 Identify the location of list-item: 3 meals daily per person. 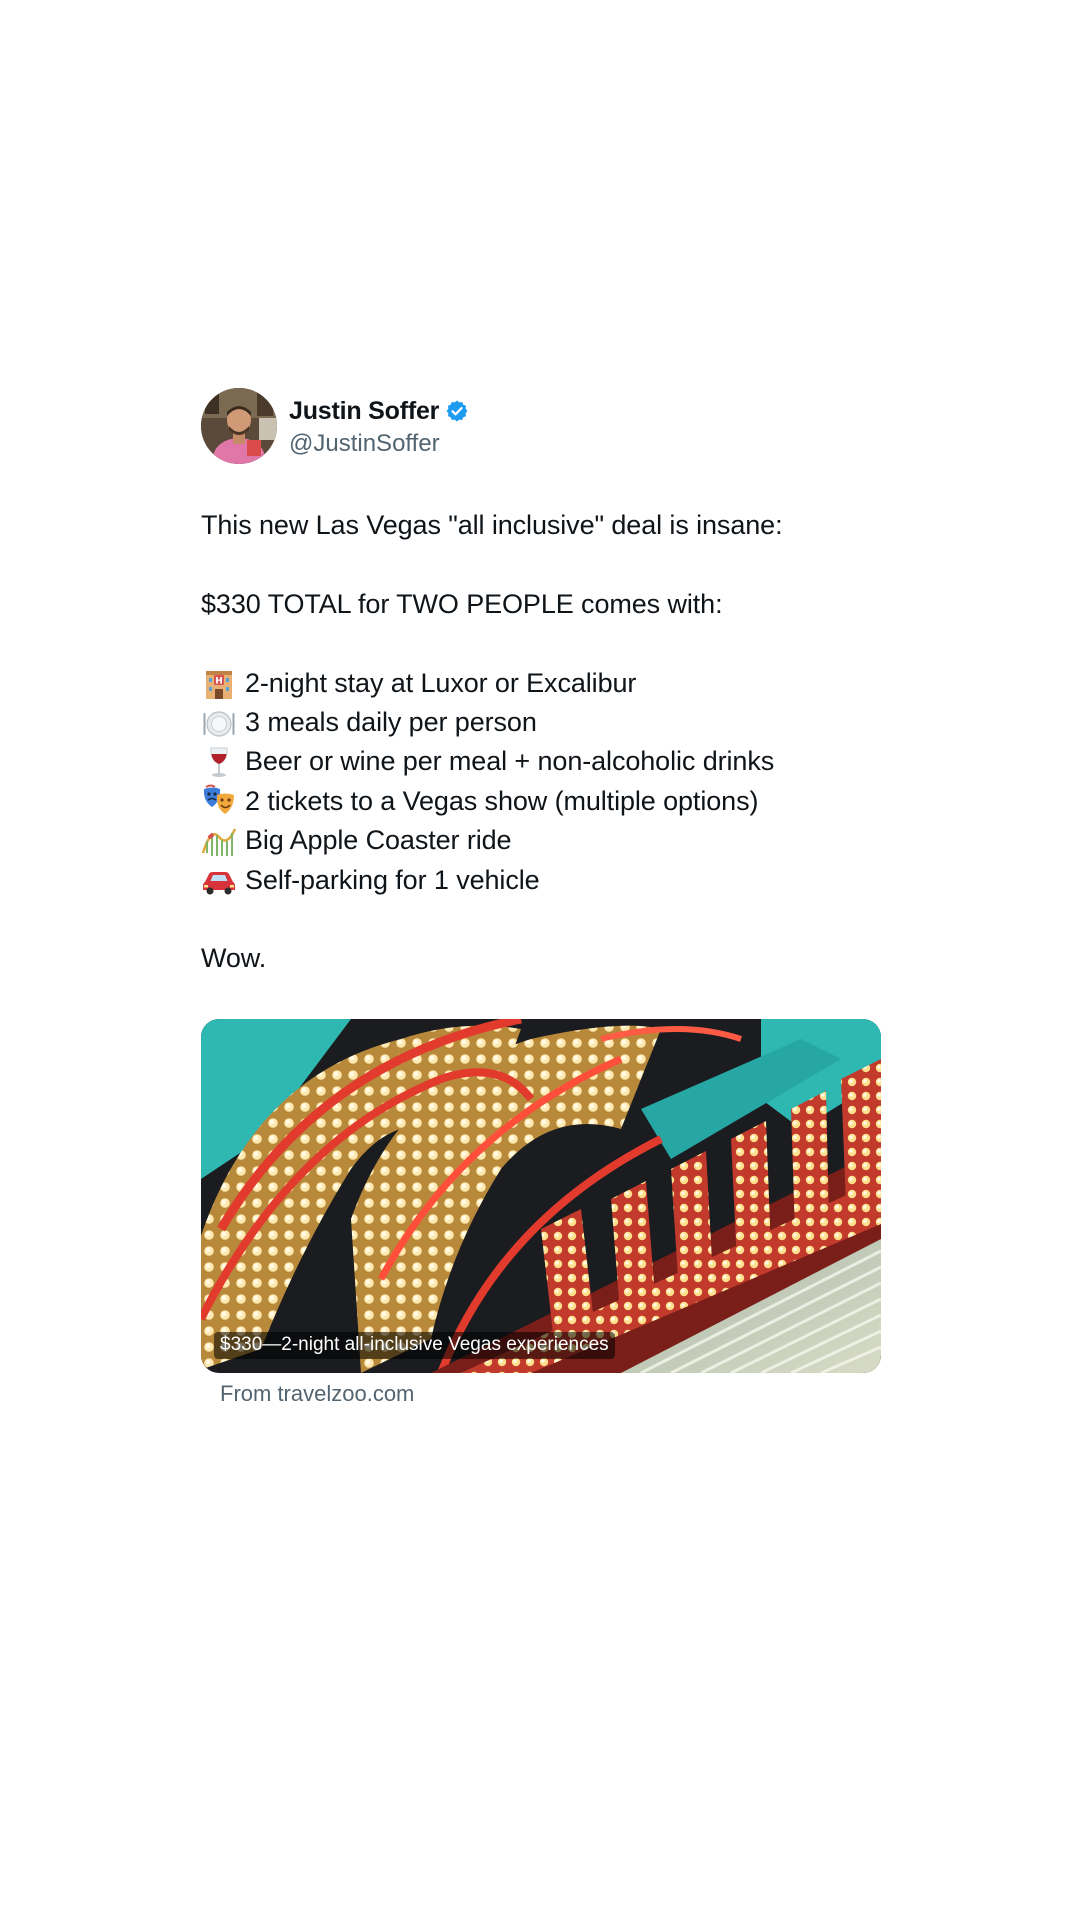
(541, 722).